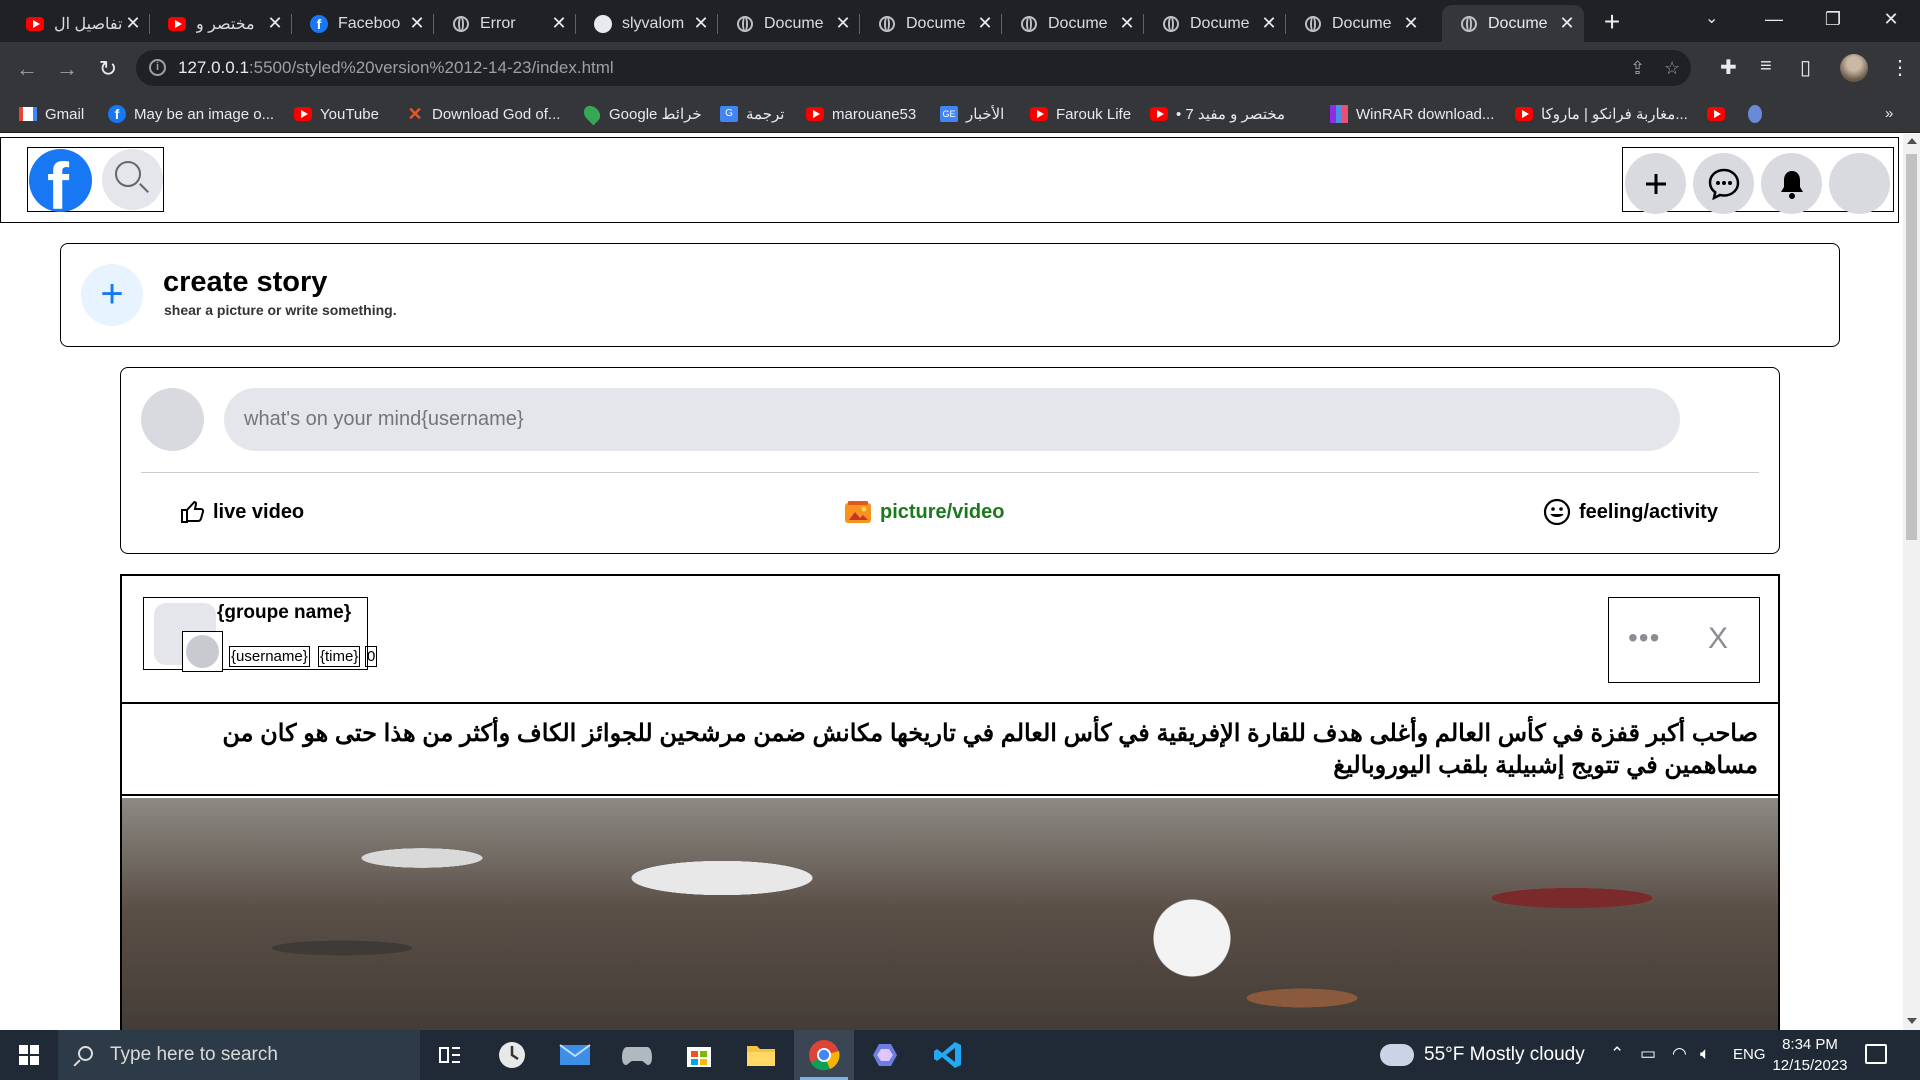 The height and width of the screenshot is (1080, 1920). What do you see at coordinates (1217, 114) in the screenshot?
I see `bookmark-mokhtasar: • مختصر و مفيد 7` at bounding box center [1217, 114].